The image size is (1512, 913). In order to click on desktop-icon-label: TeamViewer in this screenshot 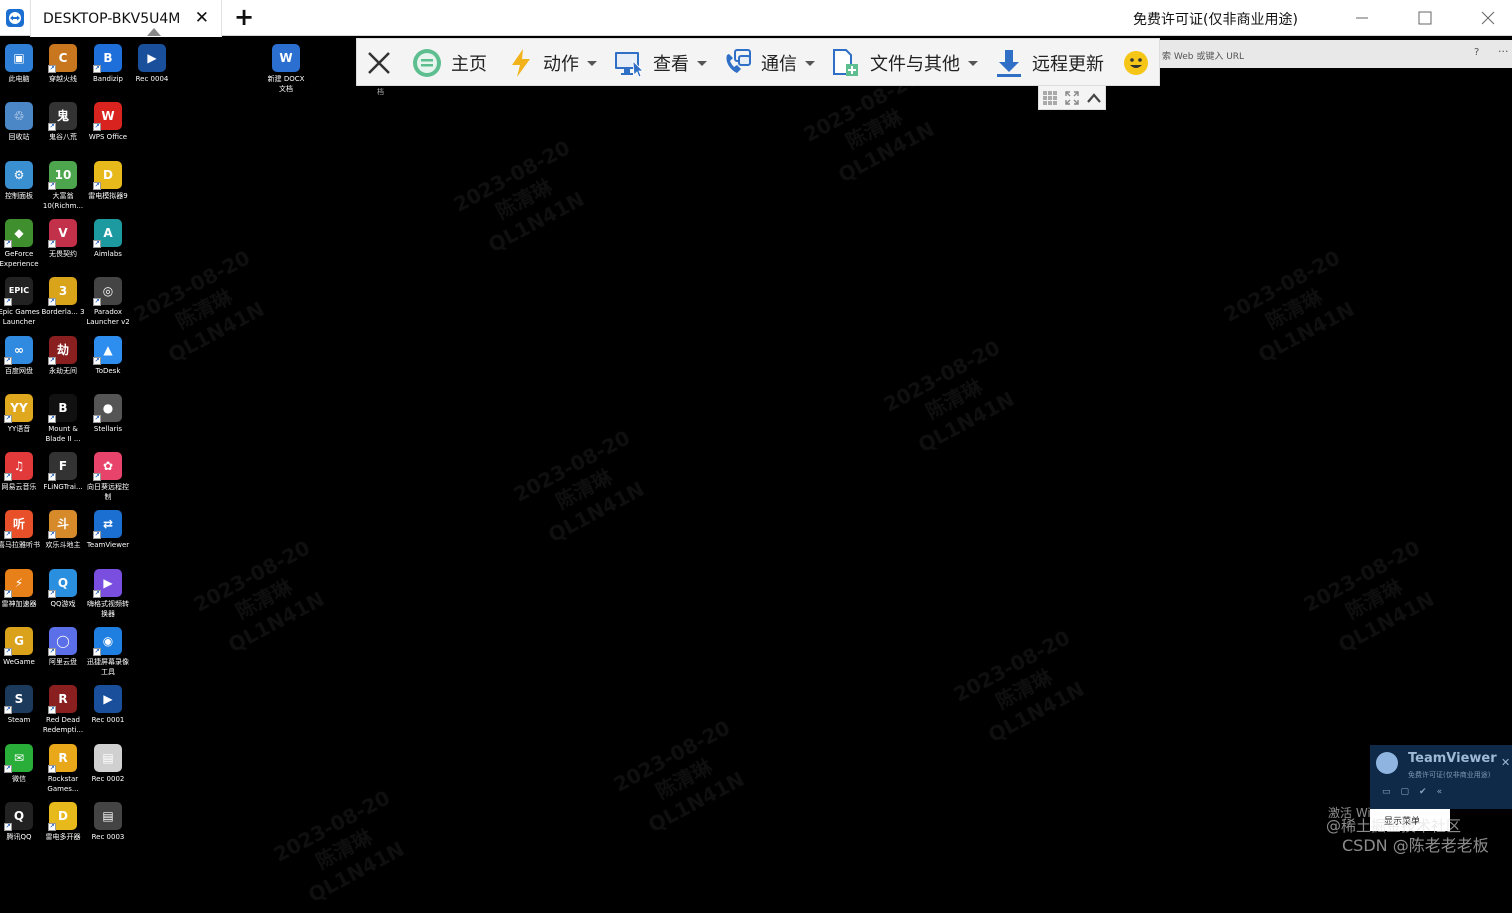, I will do `click(108, 545)`.